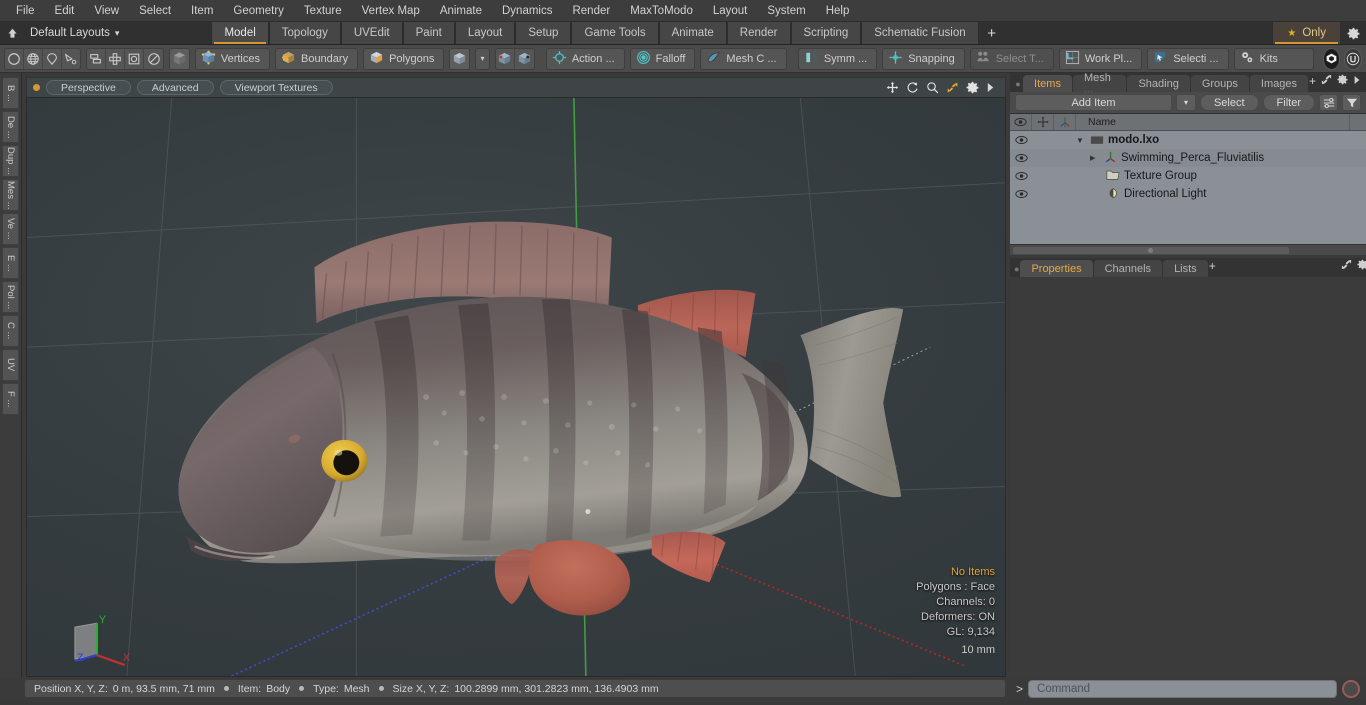  Describe the element at coordinates (391, 11) in the screenshot. I see `menu-item-vertex-map: Vertex Map` at that location.